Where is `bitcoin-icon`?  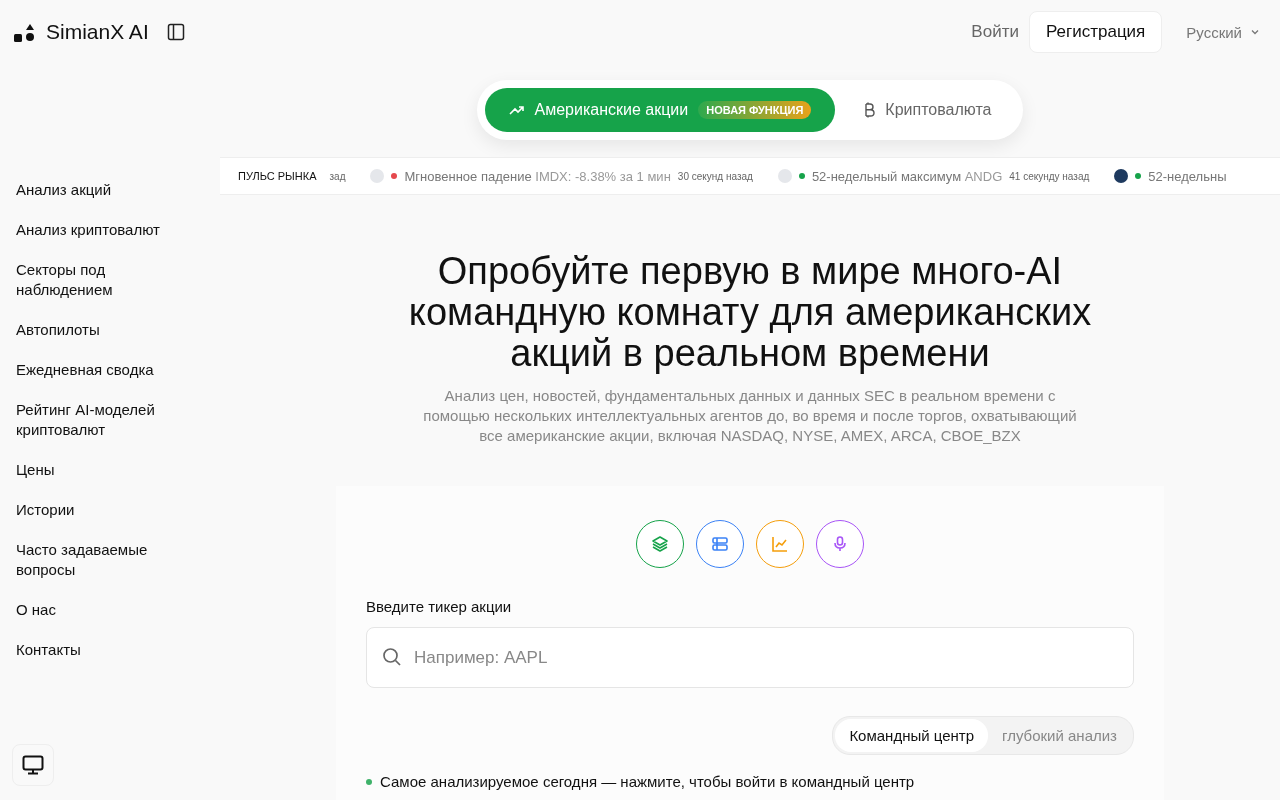 bitcoin-icon is located at coordinates (869, 110).